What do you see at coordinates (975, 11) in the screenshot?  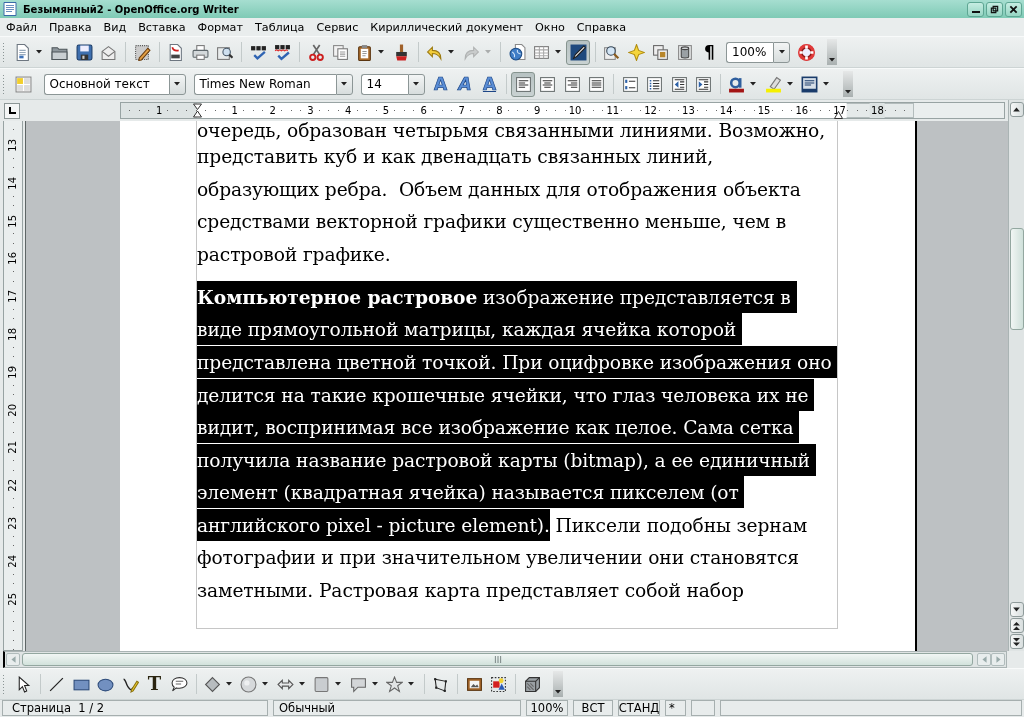 I see `minimize-icon` at bounding box center [975, 11].